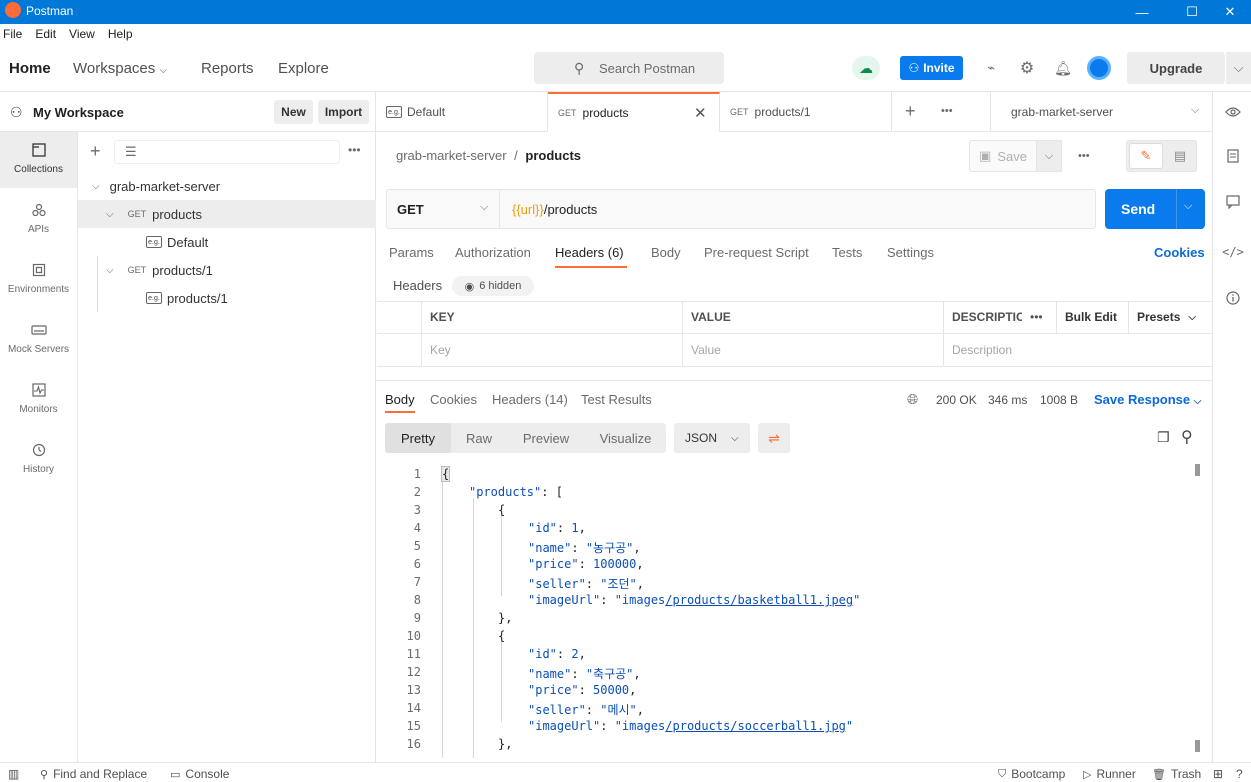  What do you see at coordinates (443, 209) in the screenshot?
I see `method-select: GET ⌵` at bounding box center [443, 209].